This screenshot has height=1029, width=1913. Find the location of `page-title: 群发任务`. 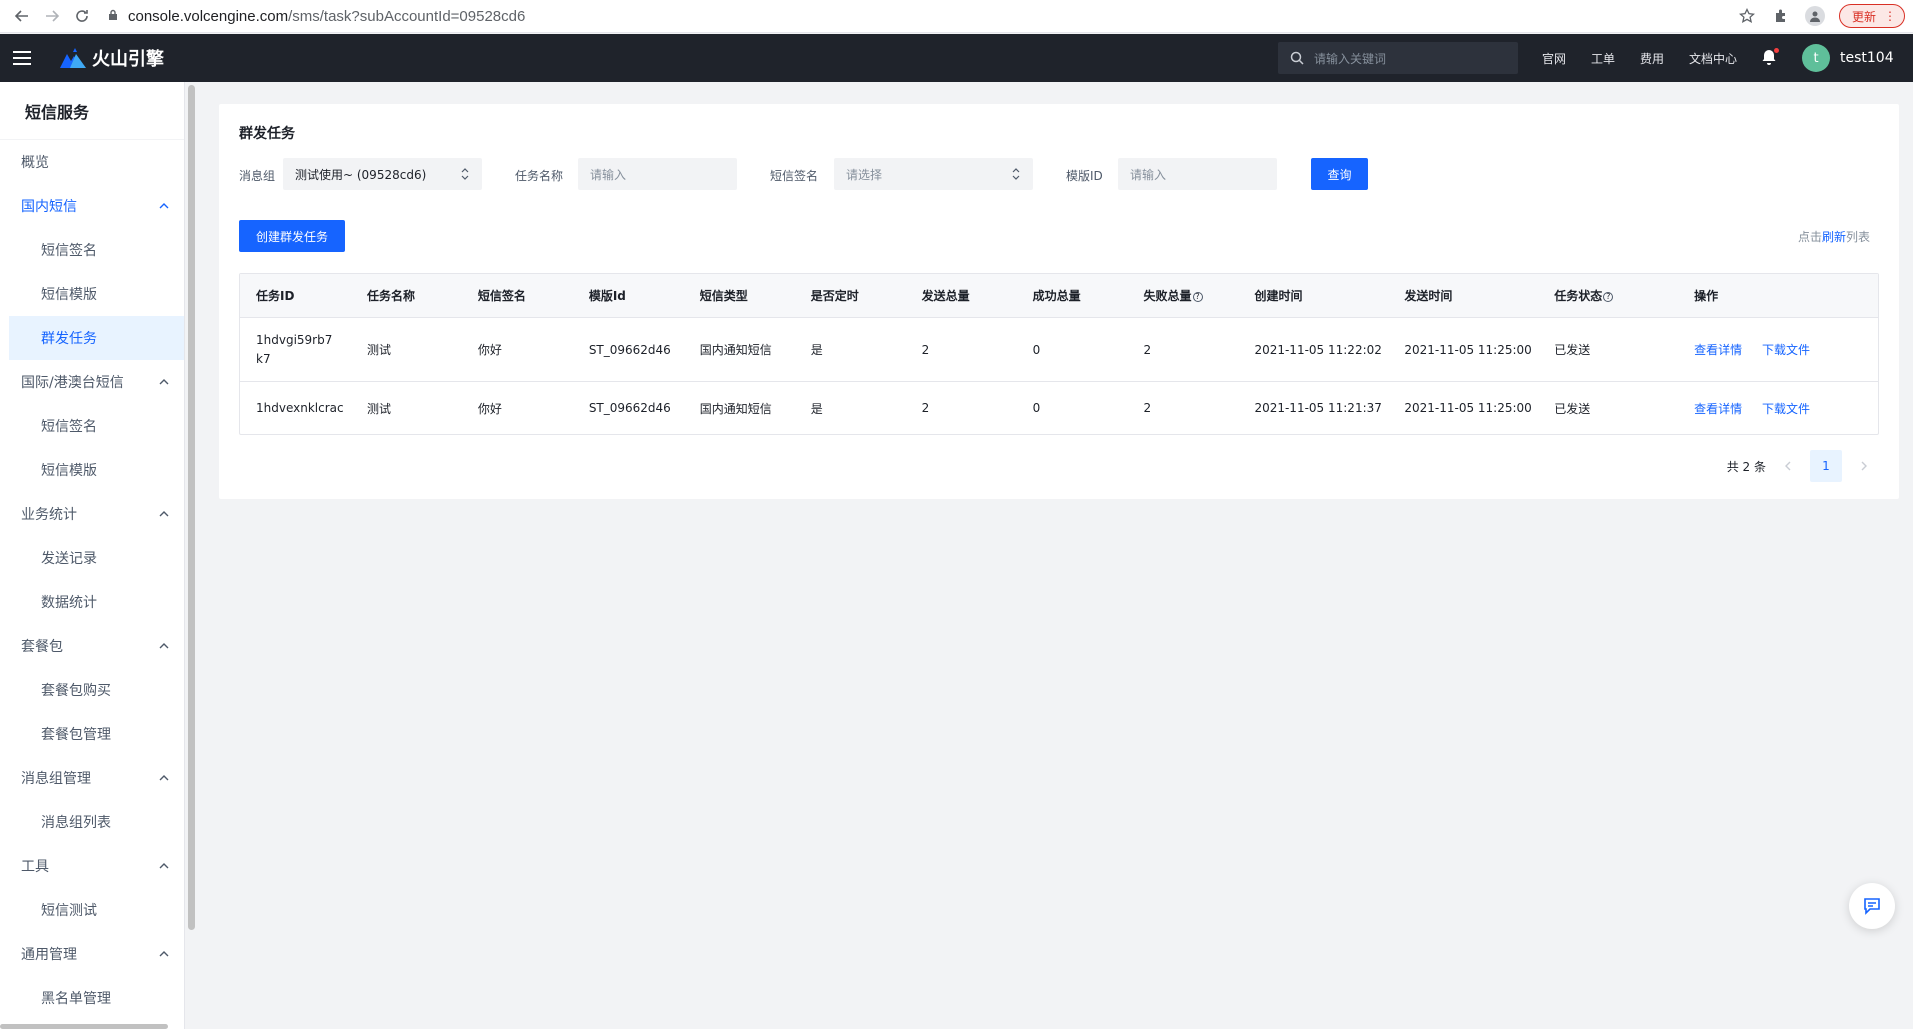

page-title: 群发任务 is located at coordinates (267, 134).